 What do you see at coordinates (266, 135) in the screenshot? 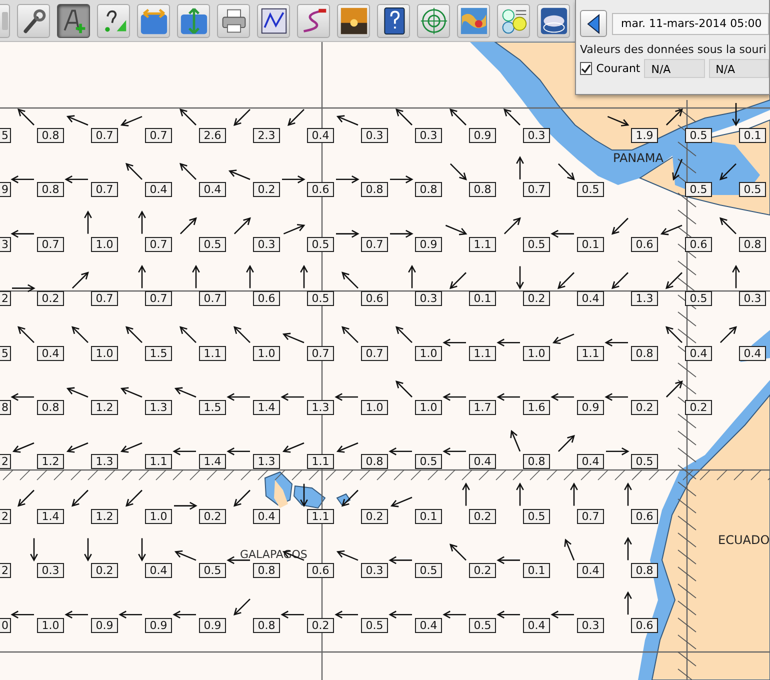
I see `current-value: 2.3` at bounding box center [266, 135].